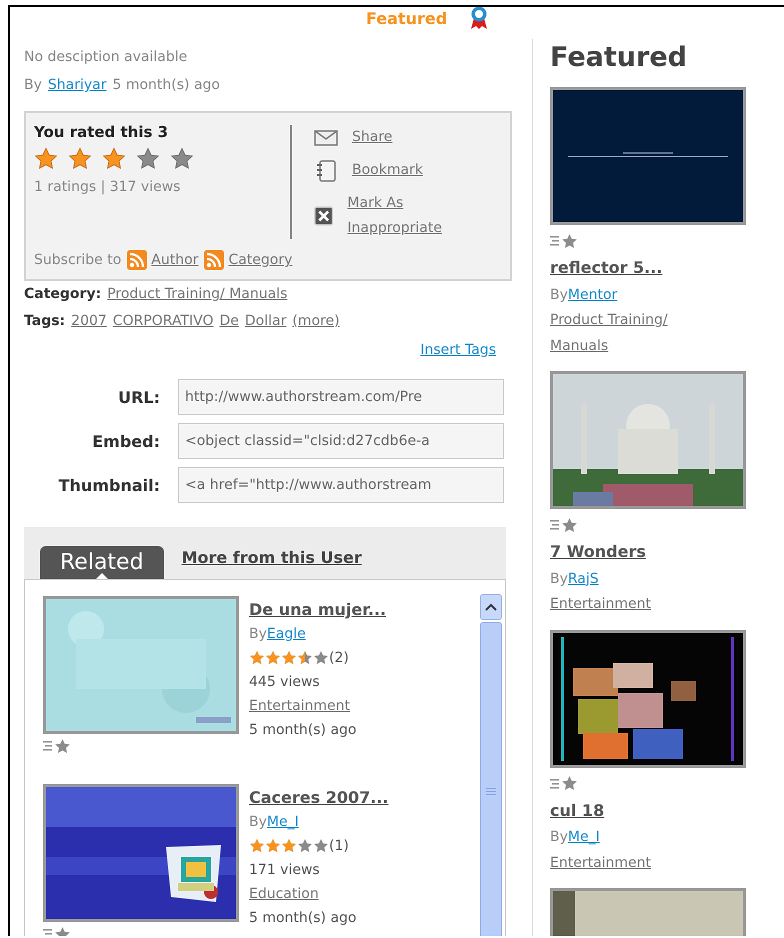 This screenshot has width=784, height=938. Describe the element at coordinates (577, 810) in the screenshot. I see `presentation-title-link: cul 18` at that location.